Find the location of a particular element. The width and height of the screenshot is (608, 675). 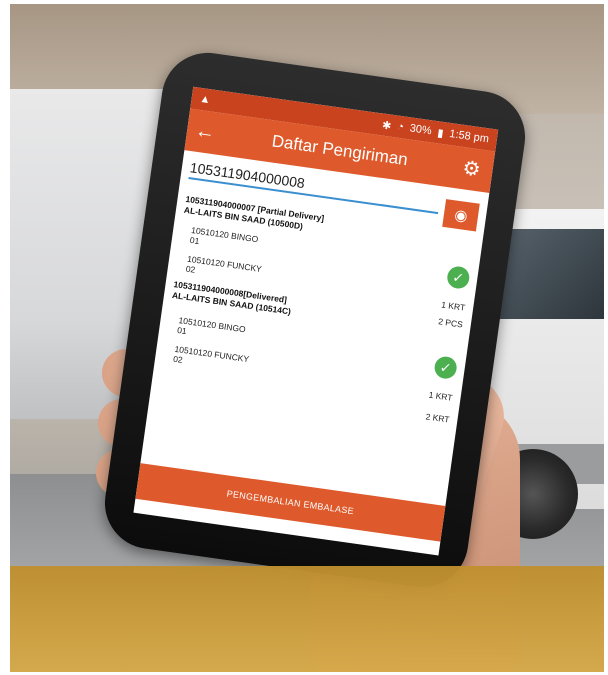

clock: 1:58 pm is located at coordinates (469, 136).